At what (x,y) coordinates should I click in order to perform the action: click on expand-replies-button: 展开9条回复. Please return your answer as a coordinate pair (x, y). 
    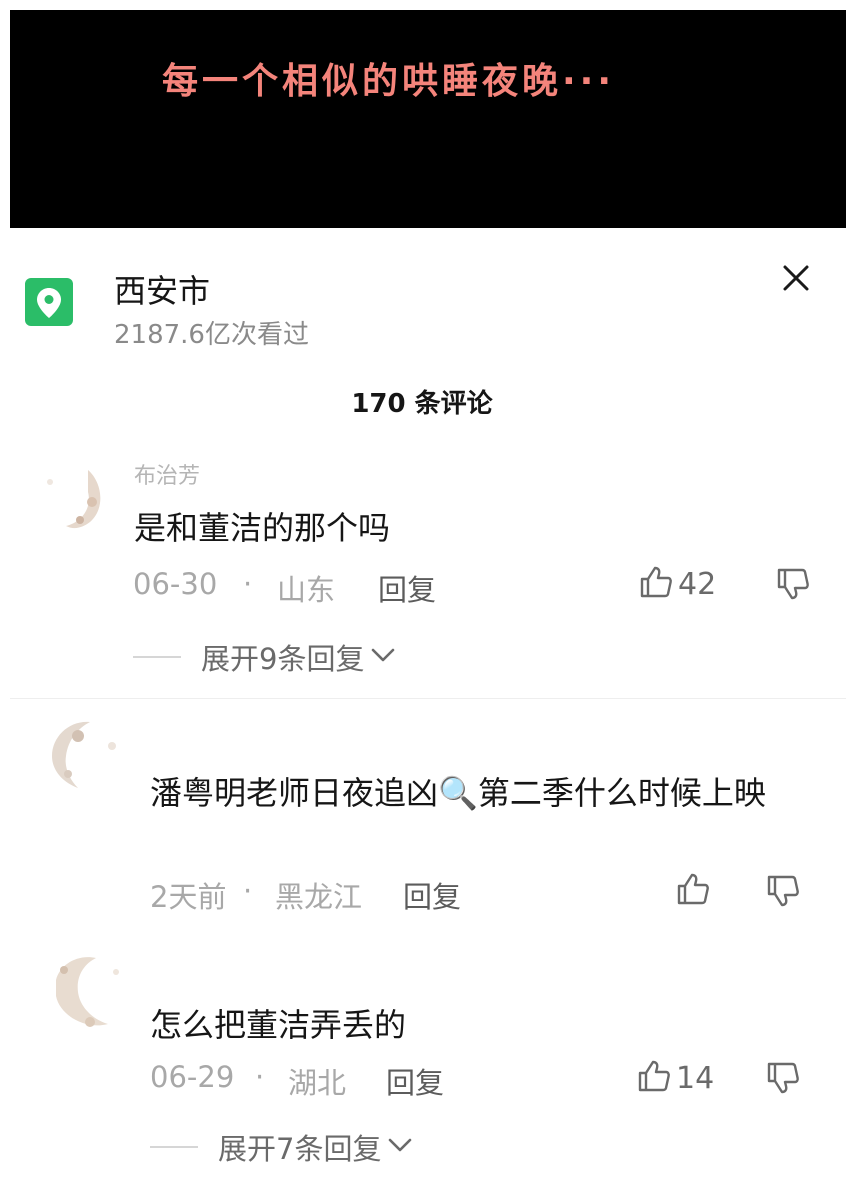
    Looking at the image, I should click on (264, 657).